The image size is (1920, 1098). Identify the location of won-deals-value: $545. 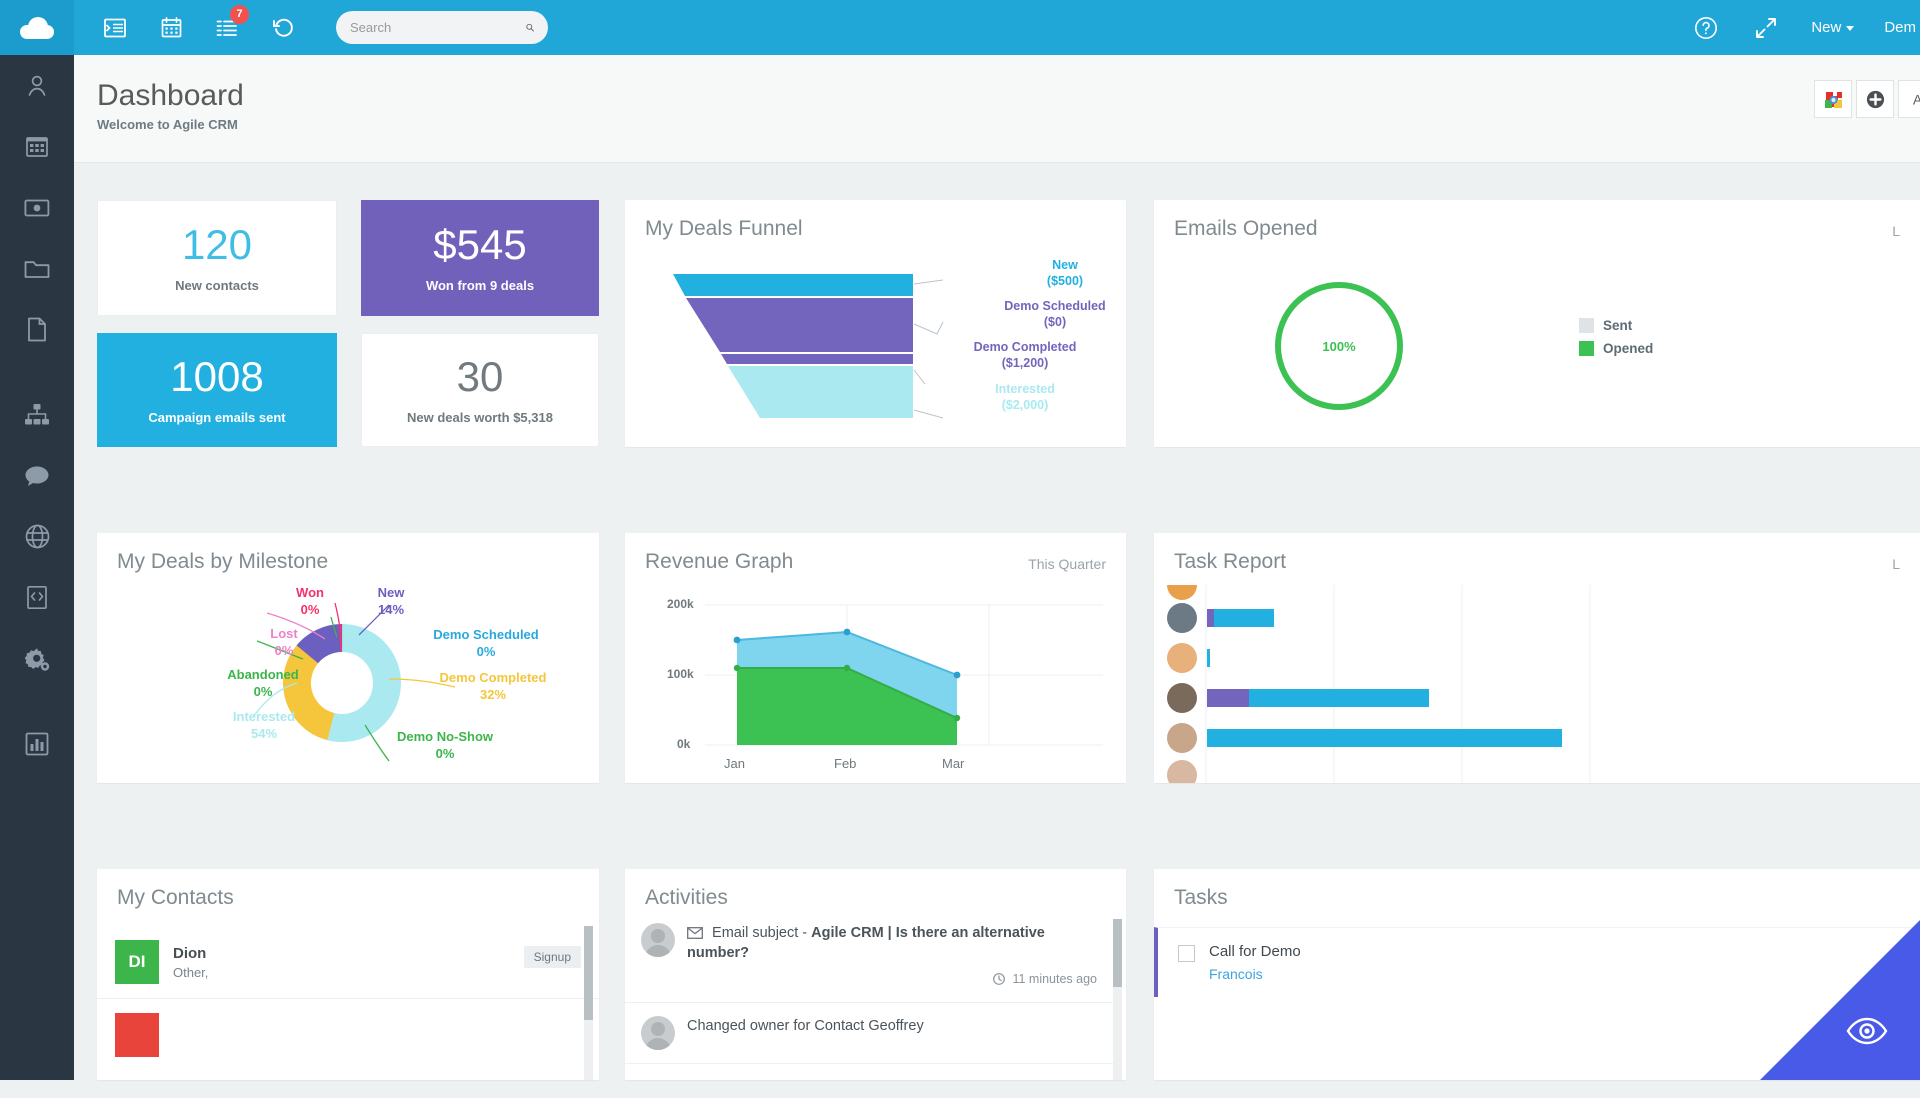
(479, 245).